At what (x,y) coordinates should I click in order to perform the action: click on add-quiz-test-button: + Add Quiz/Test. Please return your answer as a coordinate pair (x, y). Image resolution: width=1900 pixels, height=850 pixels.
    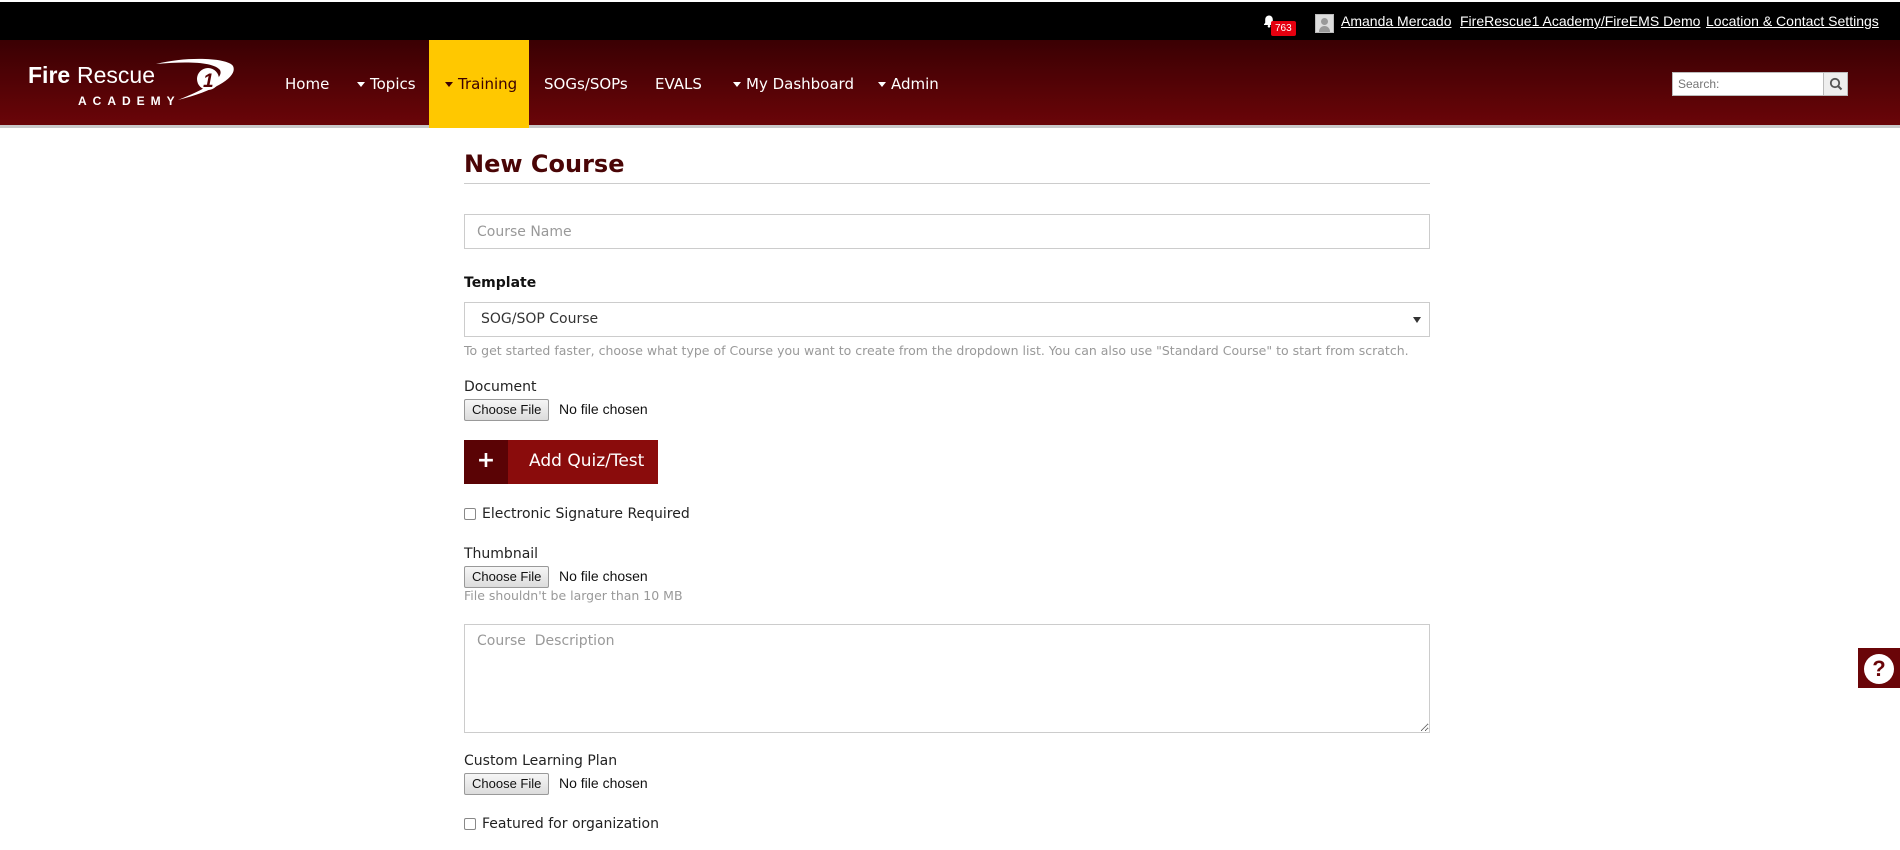
    Looking at the image, I should click on (561, 462).